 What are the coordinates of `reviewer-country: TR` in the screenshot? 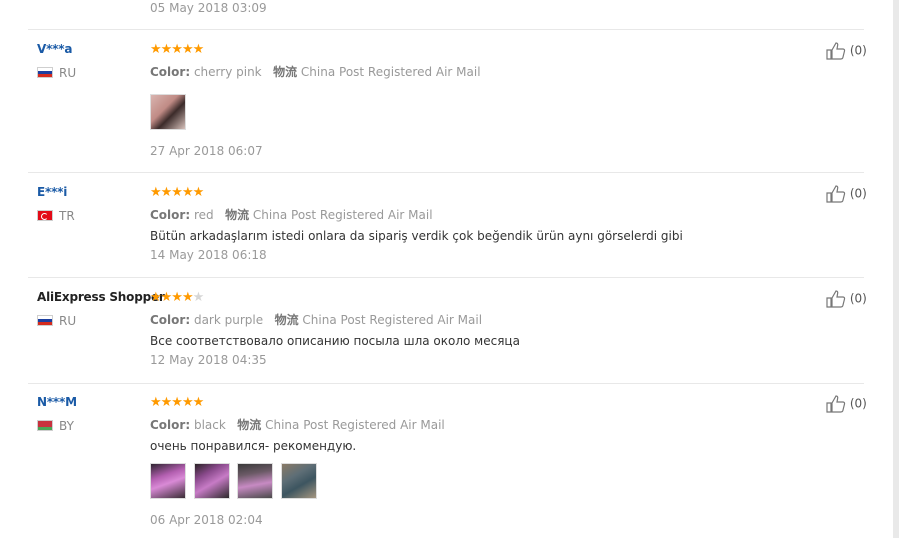 It's located at (67, 216).